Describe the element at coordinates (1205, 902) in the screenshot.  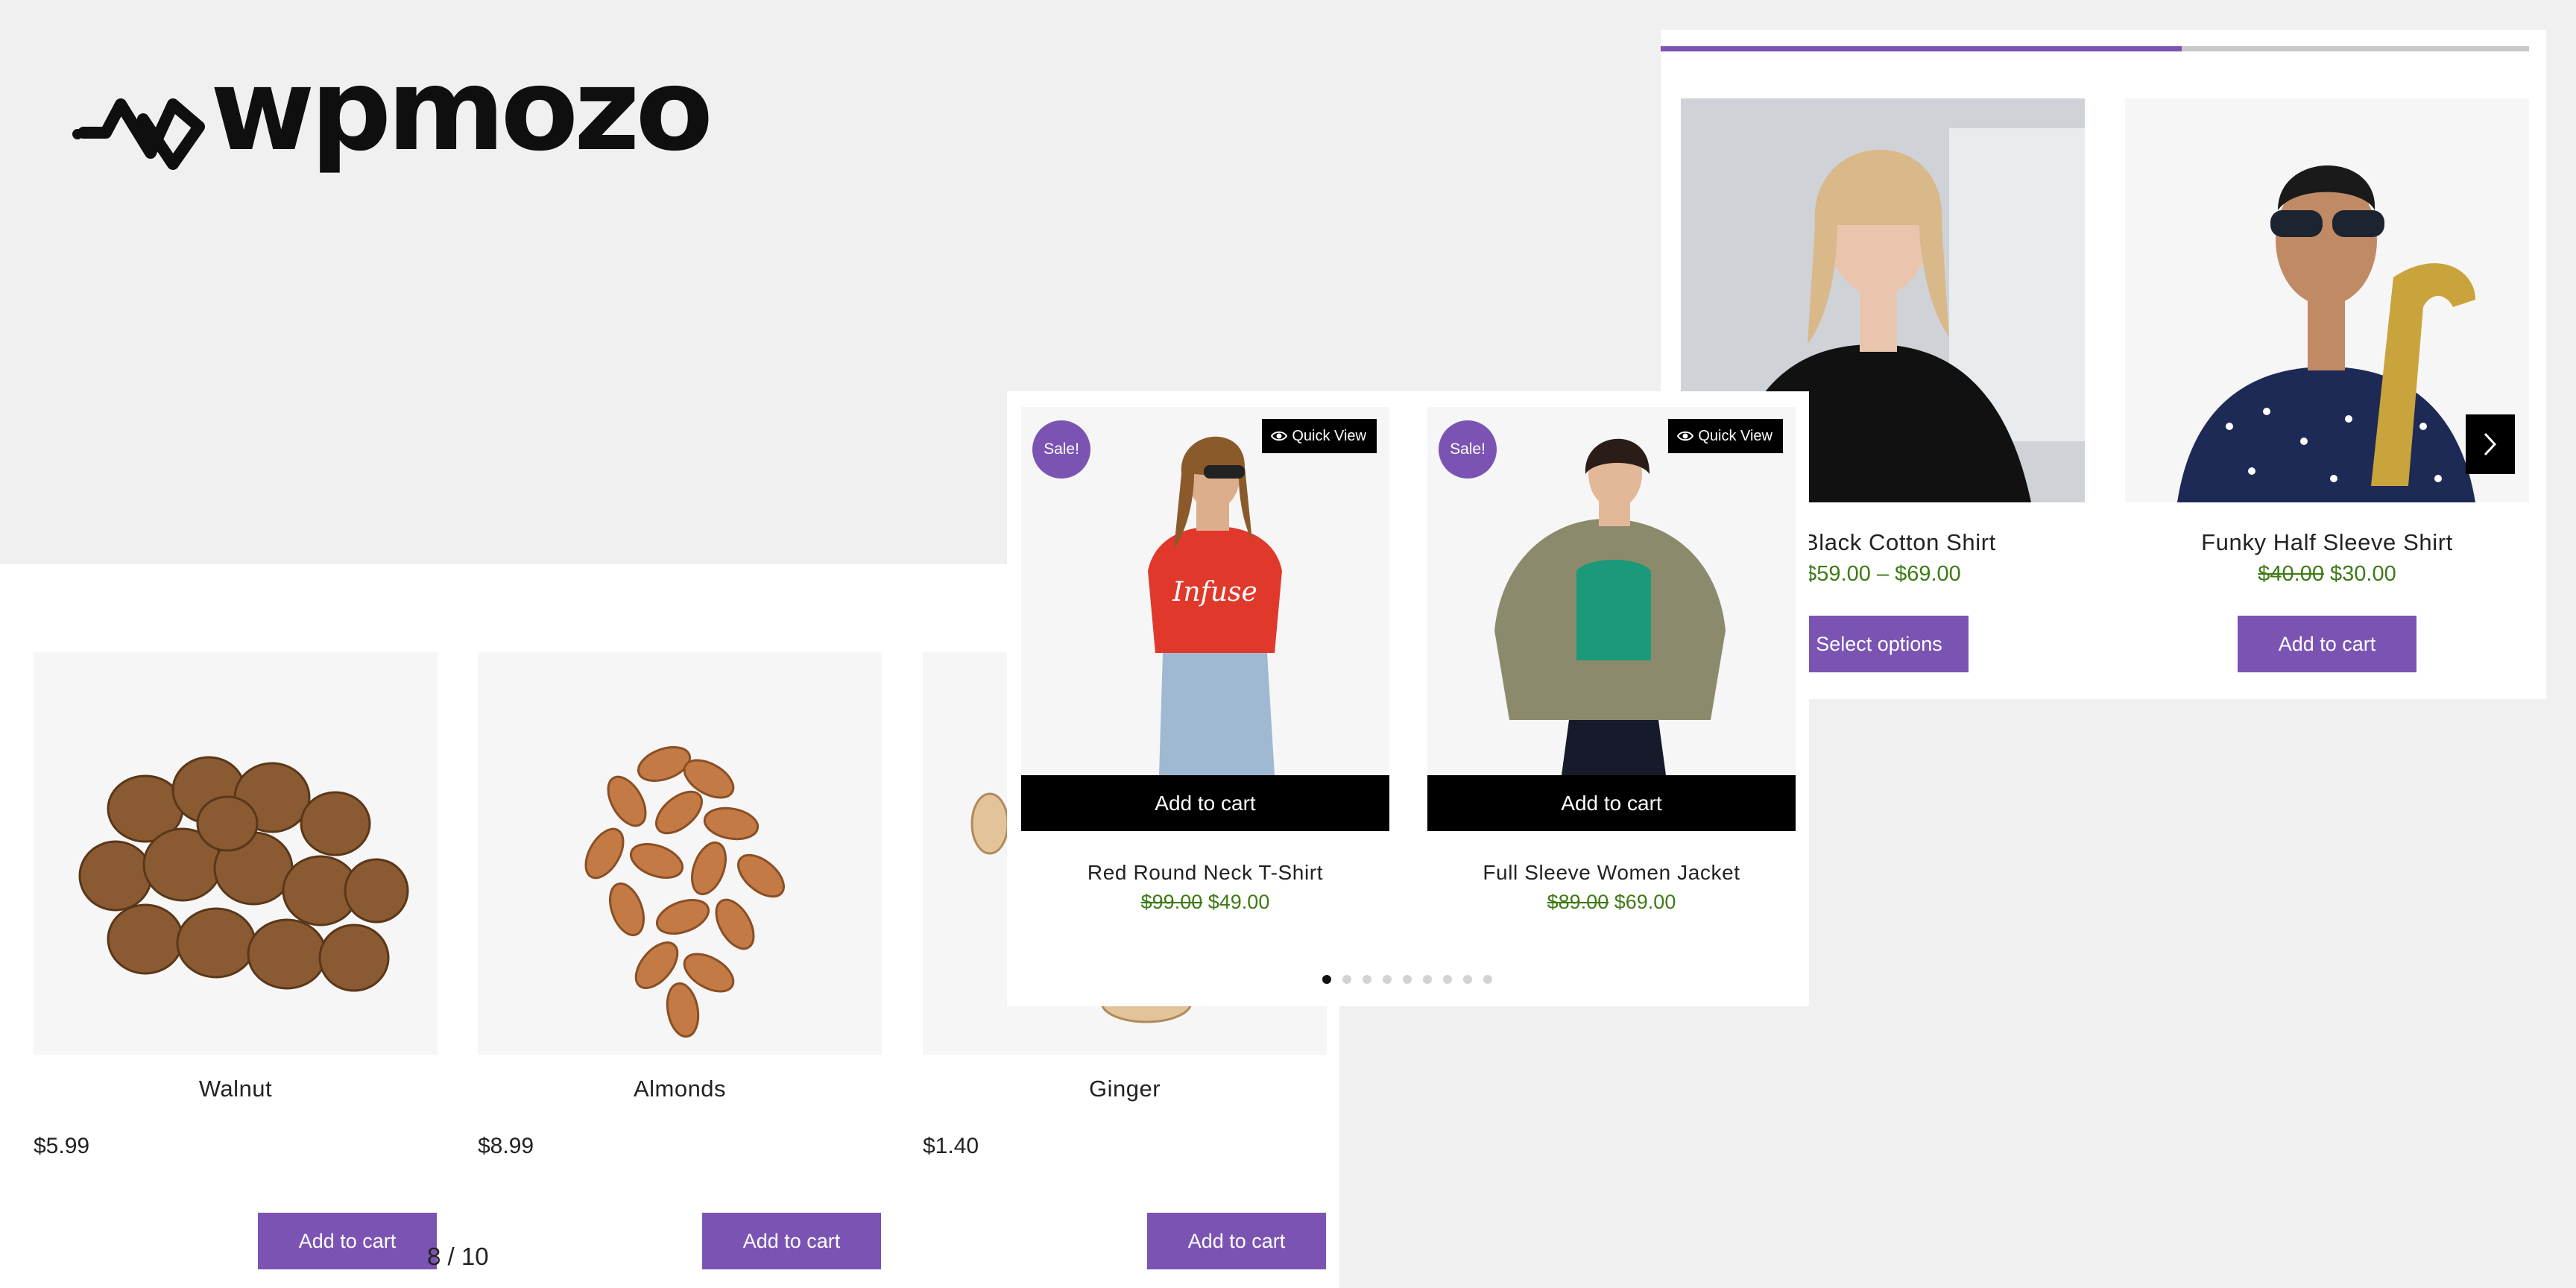
I see `product-price: $99.00 $49.00` at that location.